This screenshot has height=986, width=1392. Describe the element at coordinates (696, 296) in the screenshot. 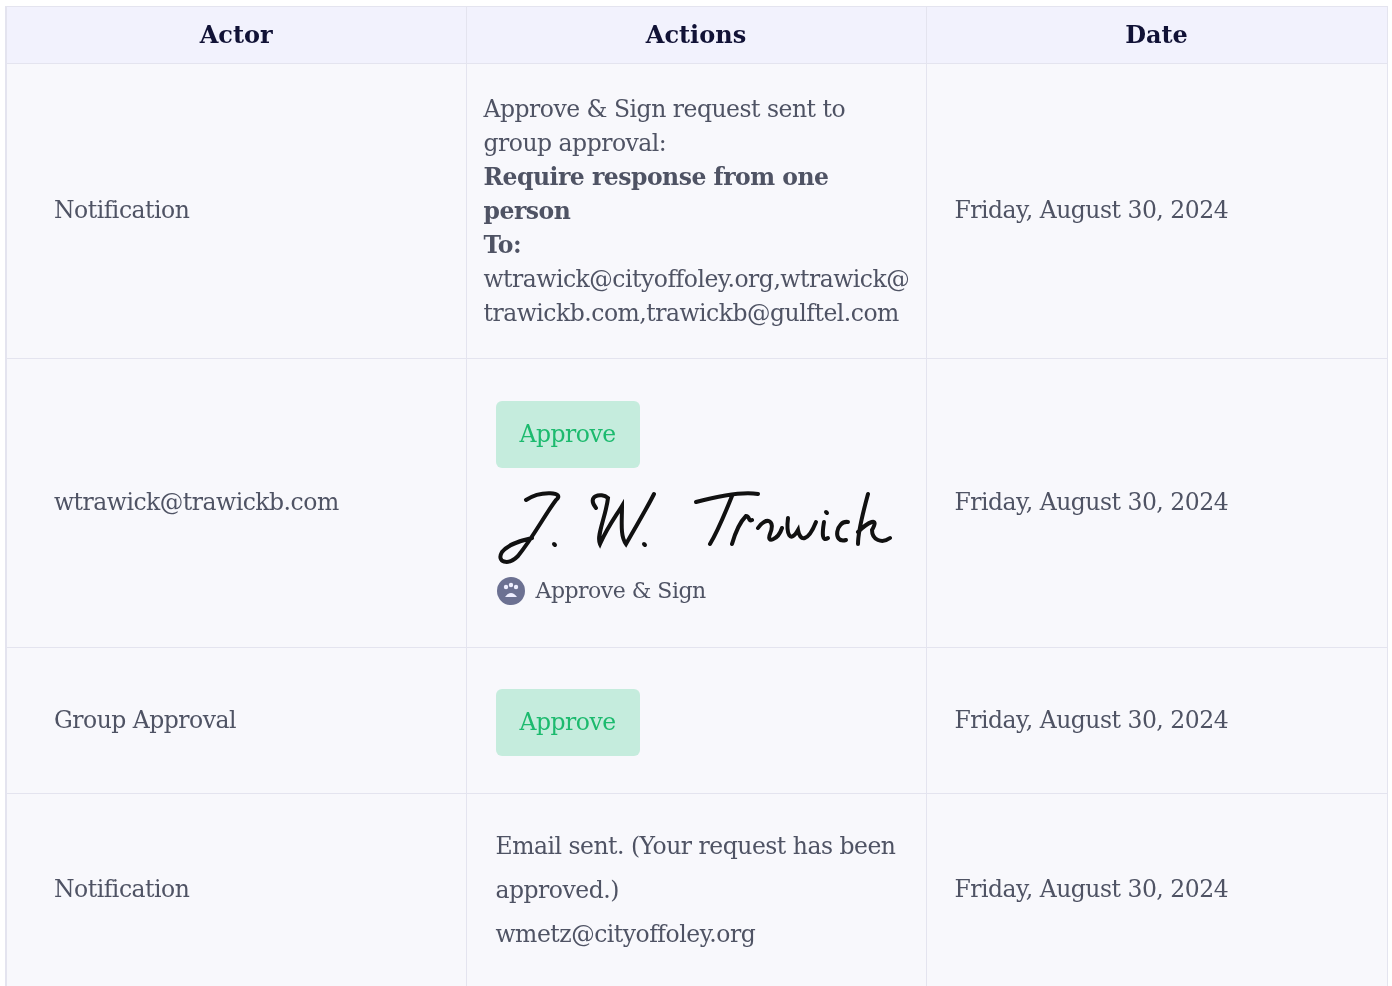

I see `action-text: wtrawick@cityoffoley.org,wtrawick@trawickb.com,trawickb@gulftel.com` at that location.